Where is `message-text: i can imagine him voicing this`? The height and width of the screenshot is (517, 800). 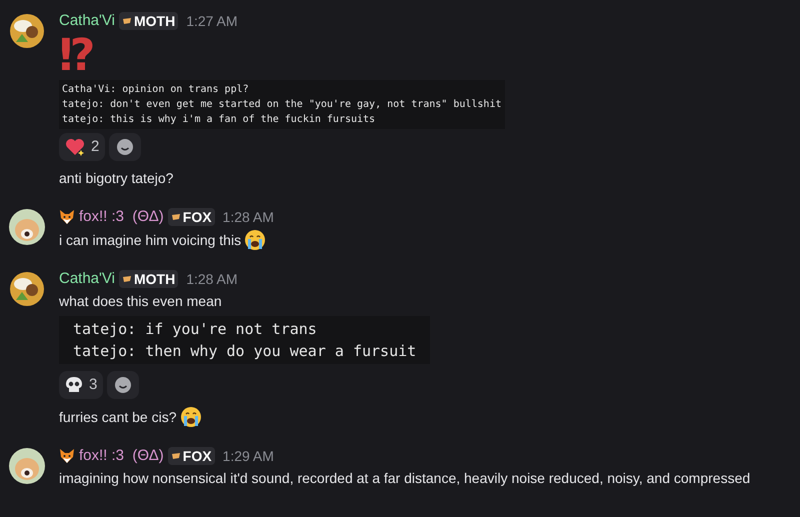
message-text: i can imagine him voicing this is located at coordinates (150, 240).